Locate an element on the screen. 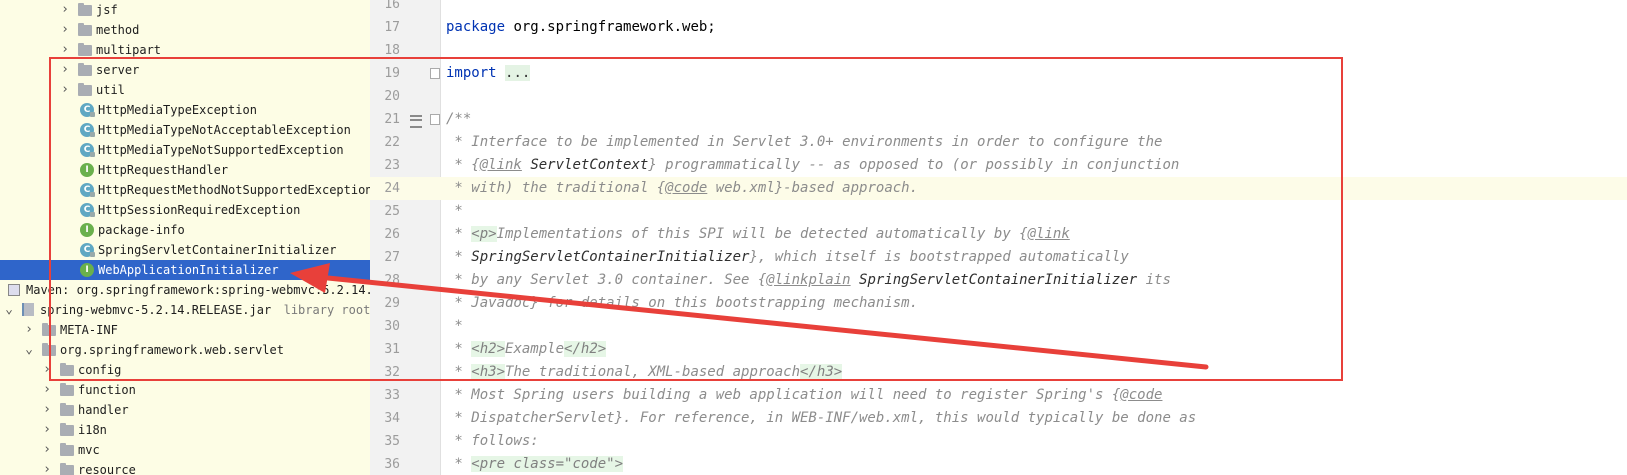  code-token-comment: * with) the traditional { is located at coordinates (556, 188).